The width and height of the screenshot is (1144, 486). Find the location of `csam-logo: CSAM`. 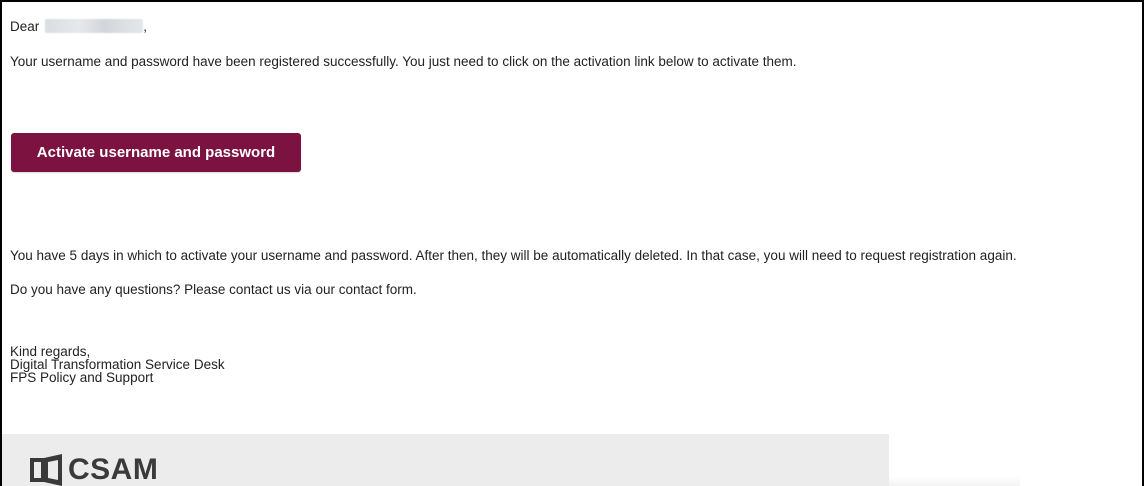

csam-logo: CSAM is located at coordinates (93, 469).